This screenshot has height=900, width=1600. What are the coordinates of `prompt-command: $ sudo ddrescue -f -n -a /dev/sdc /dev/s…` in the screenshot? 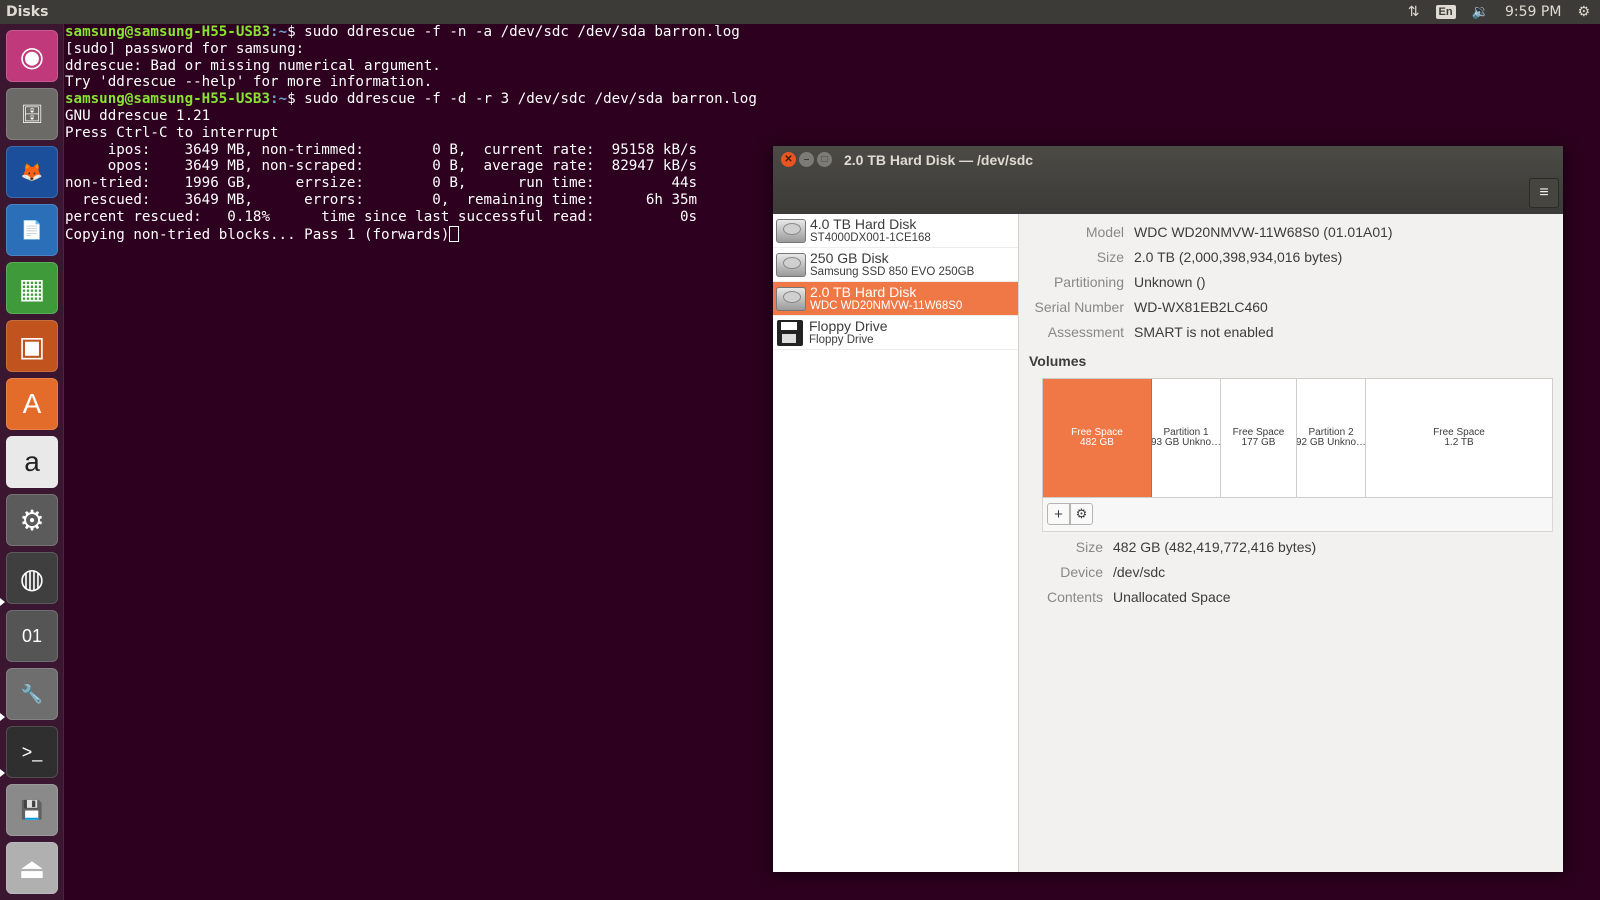 It's located at (513, 32).